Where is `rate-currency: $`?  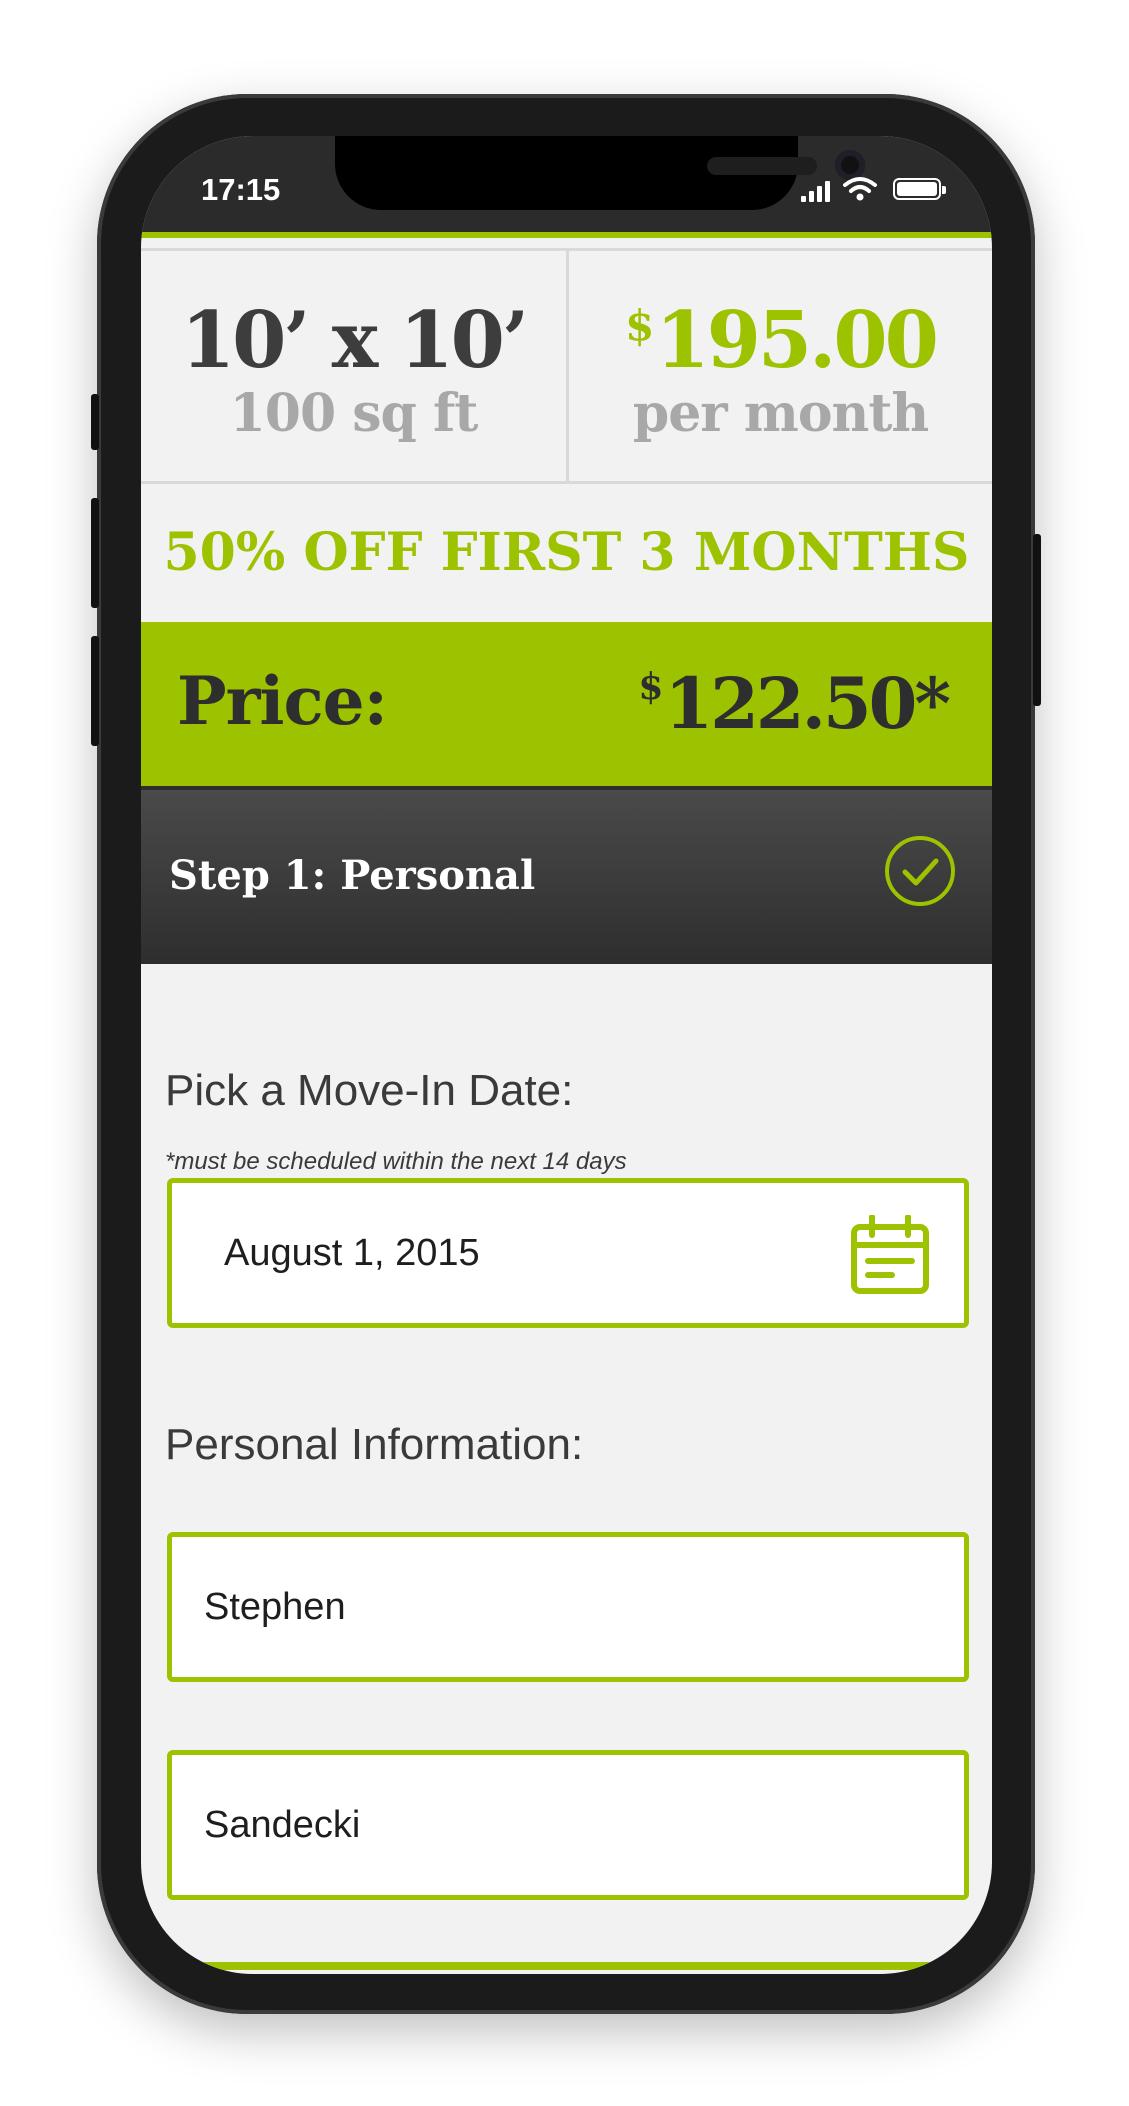 rate-currency: $ is located at coordinates (639, 325).